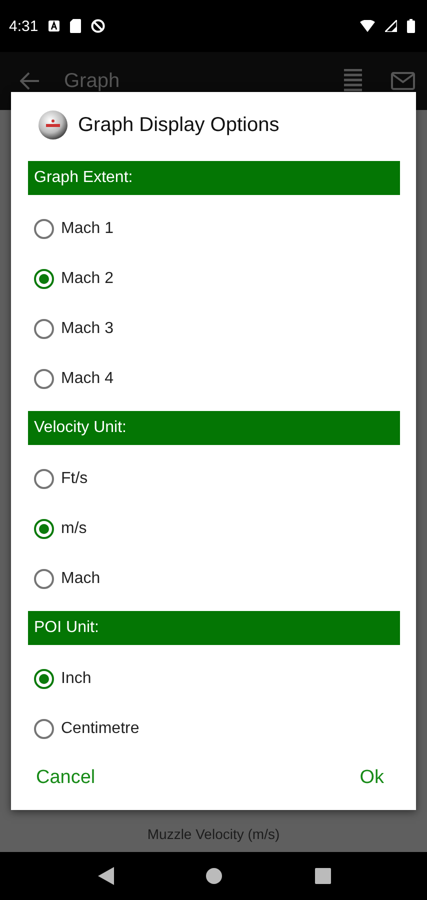  I want to click on sd-card-icon, so click(76, 26).